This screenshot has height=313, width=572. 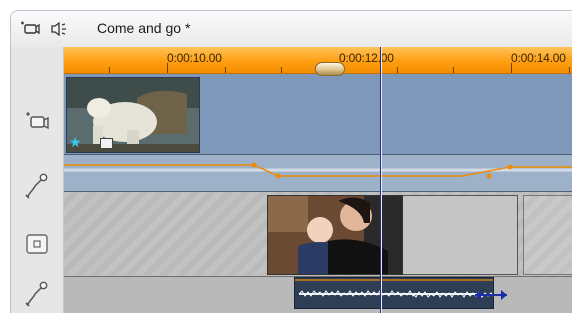 What do you see at coordinates (460, 235) in the screenshot?
I see `empty-clip` at bounding box center [460, 235].